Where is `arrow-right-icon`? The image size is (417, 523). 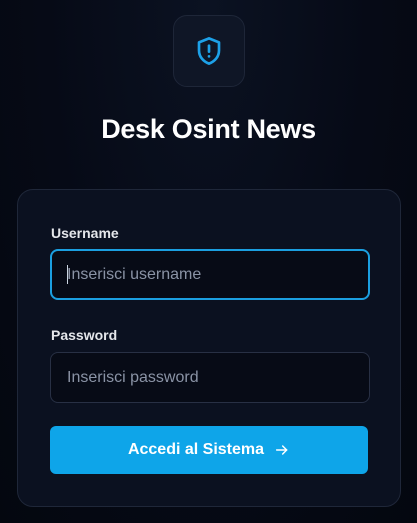
arrow-right-icon is located at coordinates (281, 450).